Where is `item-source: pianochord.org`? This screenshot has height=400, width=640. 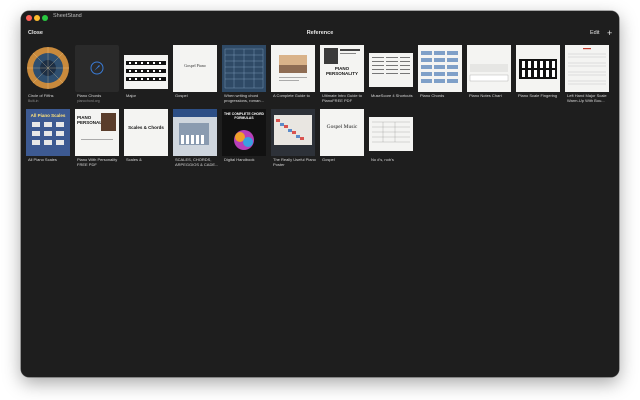
item-source: pianochord.org is located at coordinates (88, 101).